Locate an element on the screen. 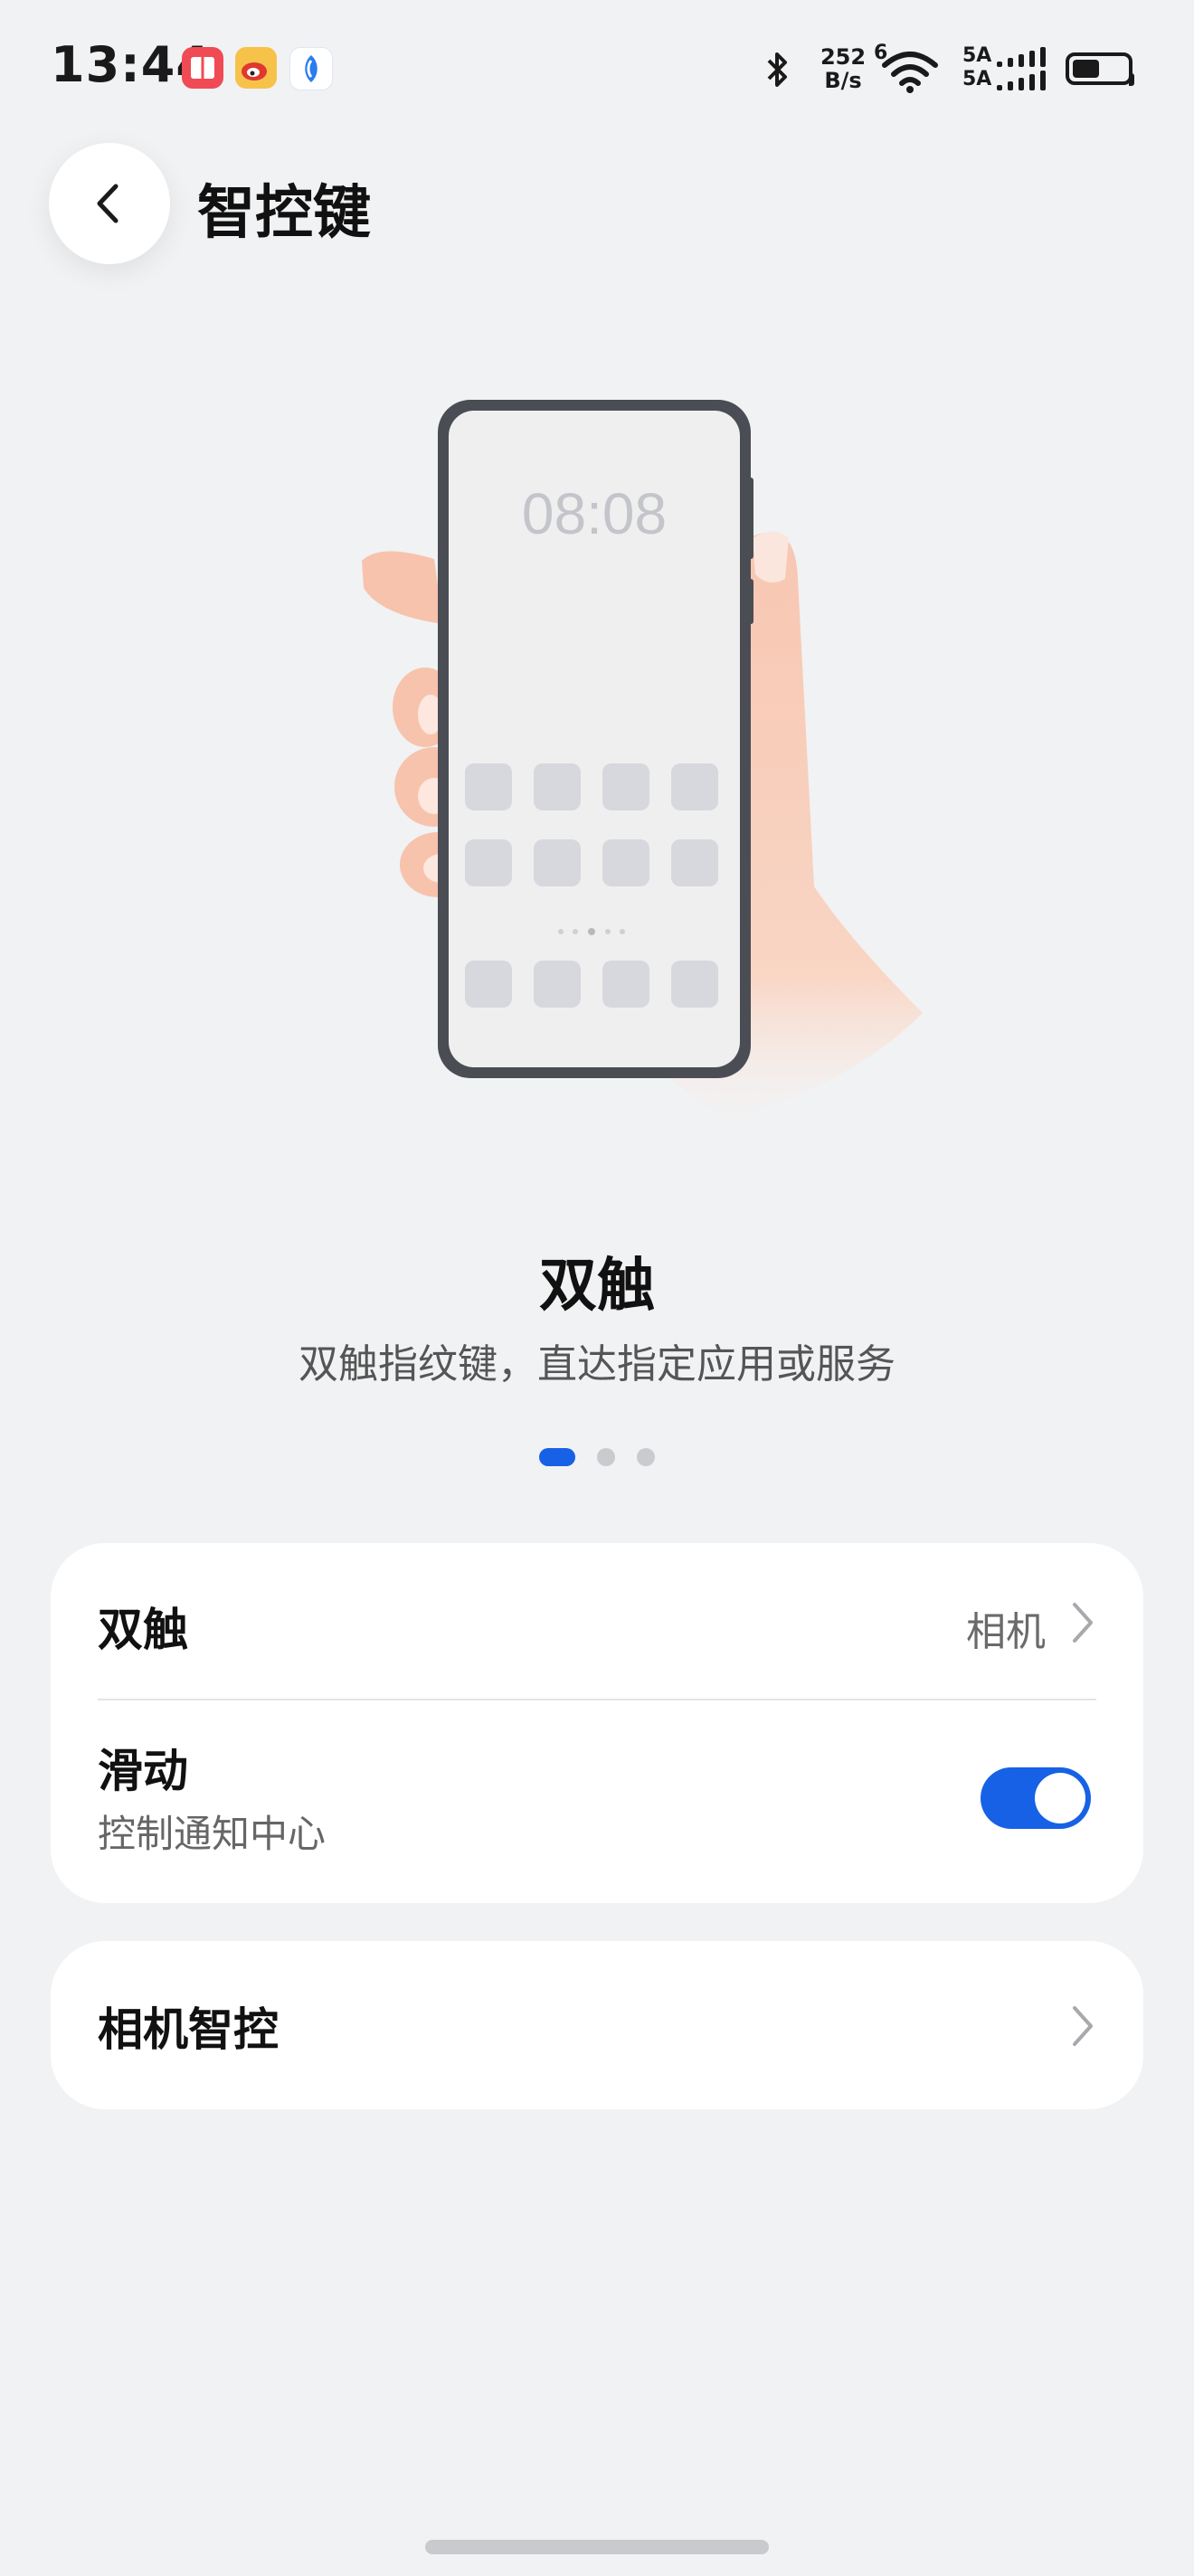 This screenshot has width=1194, height=2576. page-title: 智控键 is located at coordinates (284, 214).